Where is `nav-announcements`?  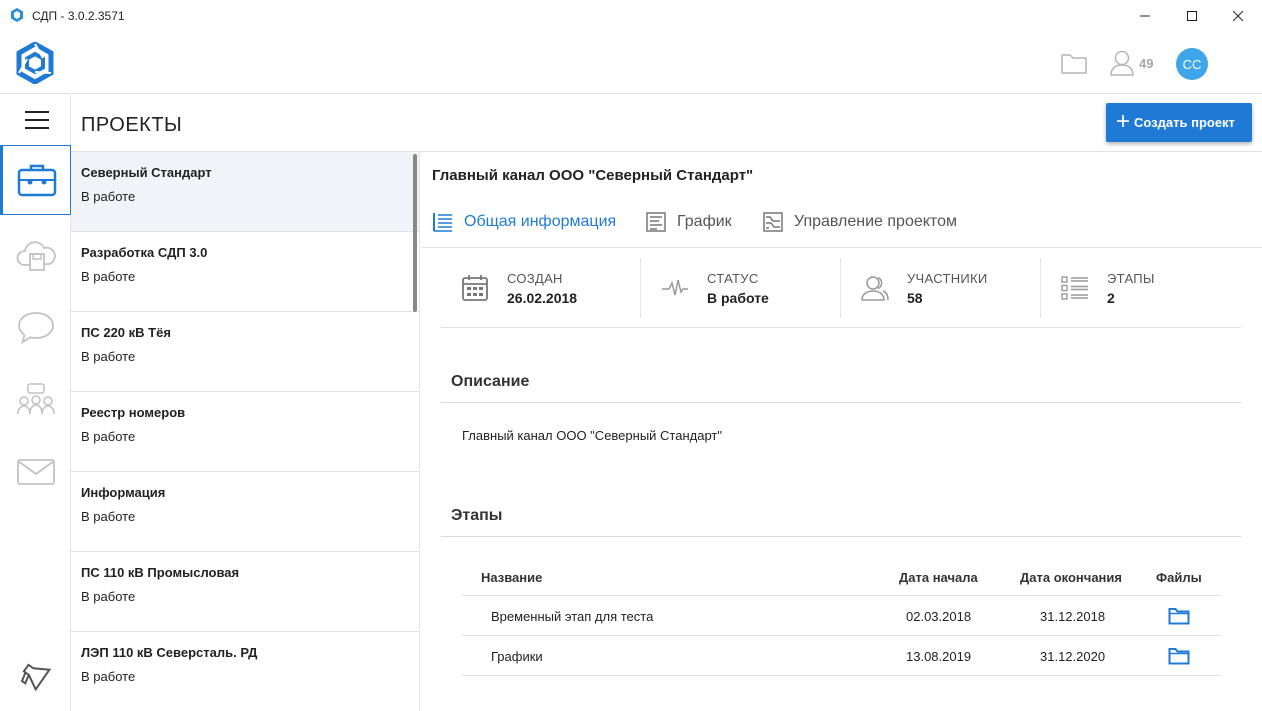 nav-announcements is located at coordinates (35, 675).